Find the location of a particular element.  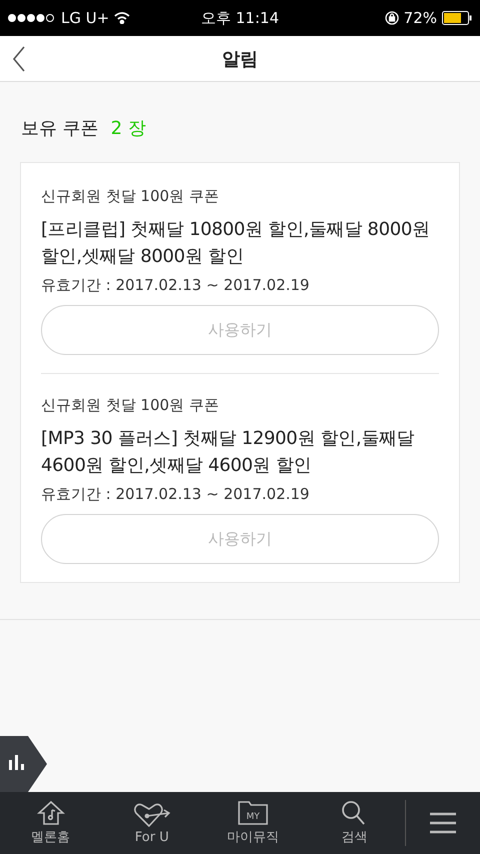

signal-icon is located at coordinates (32, 18).